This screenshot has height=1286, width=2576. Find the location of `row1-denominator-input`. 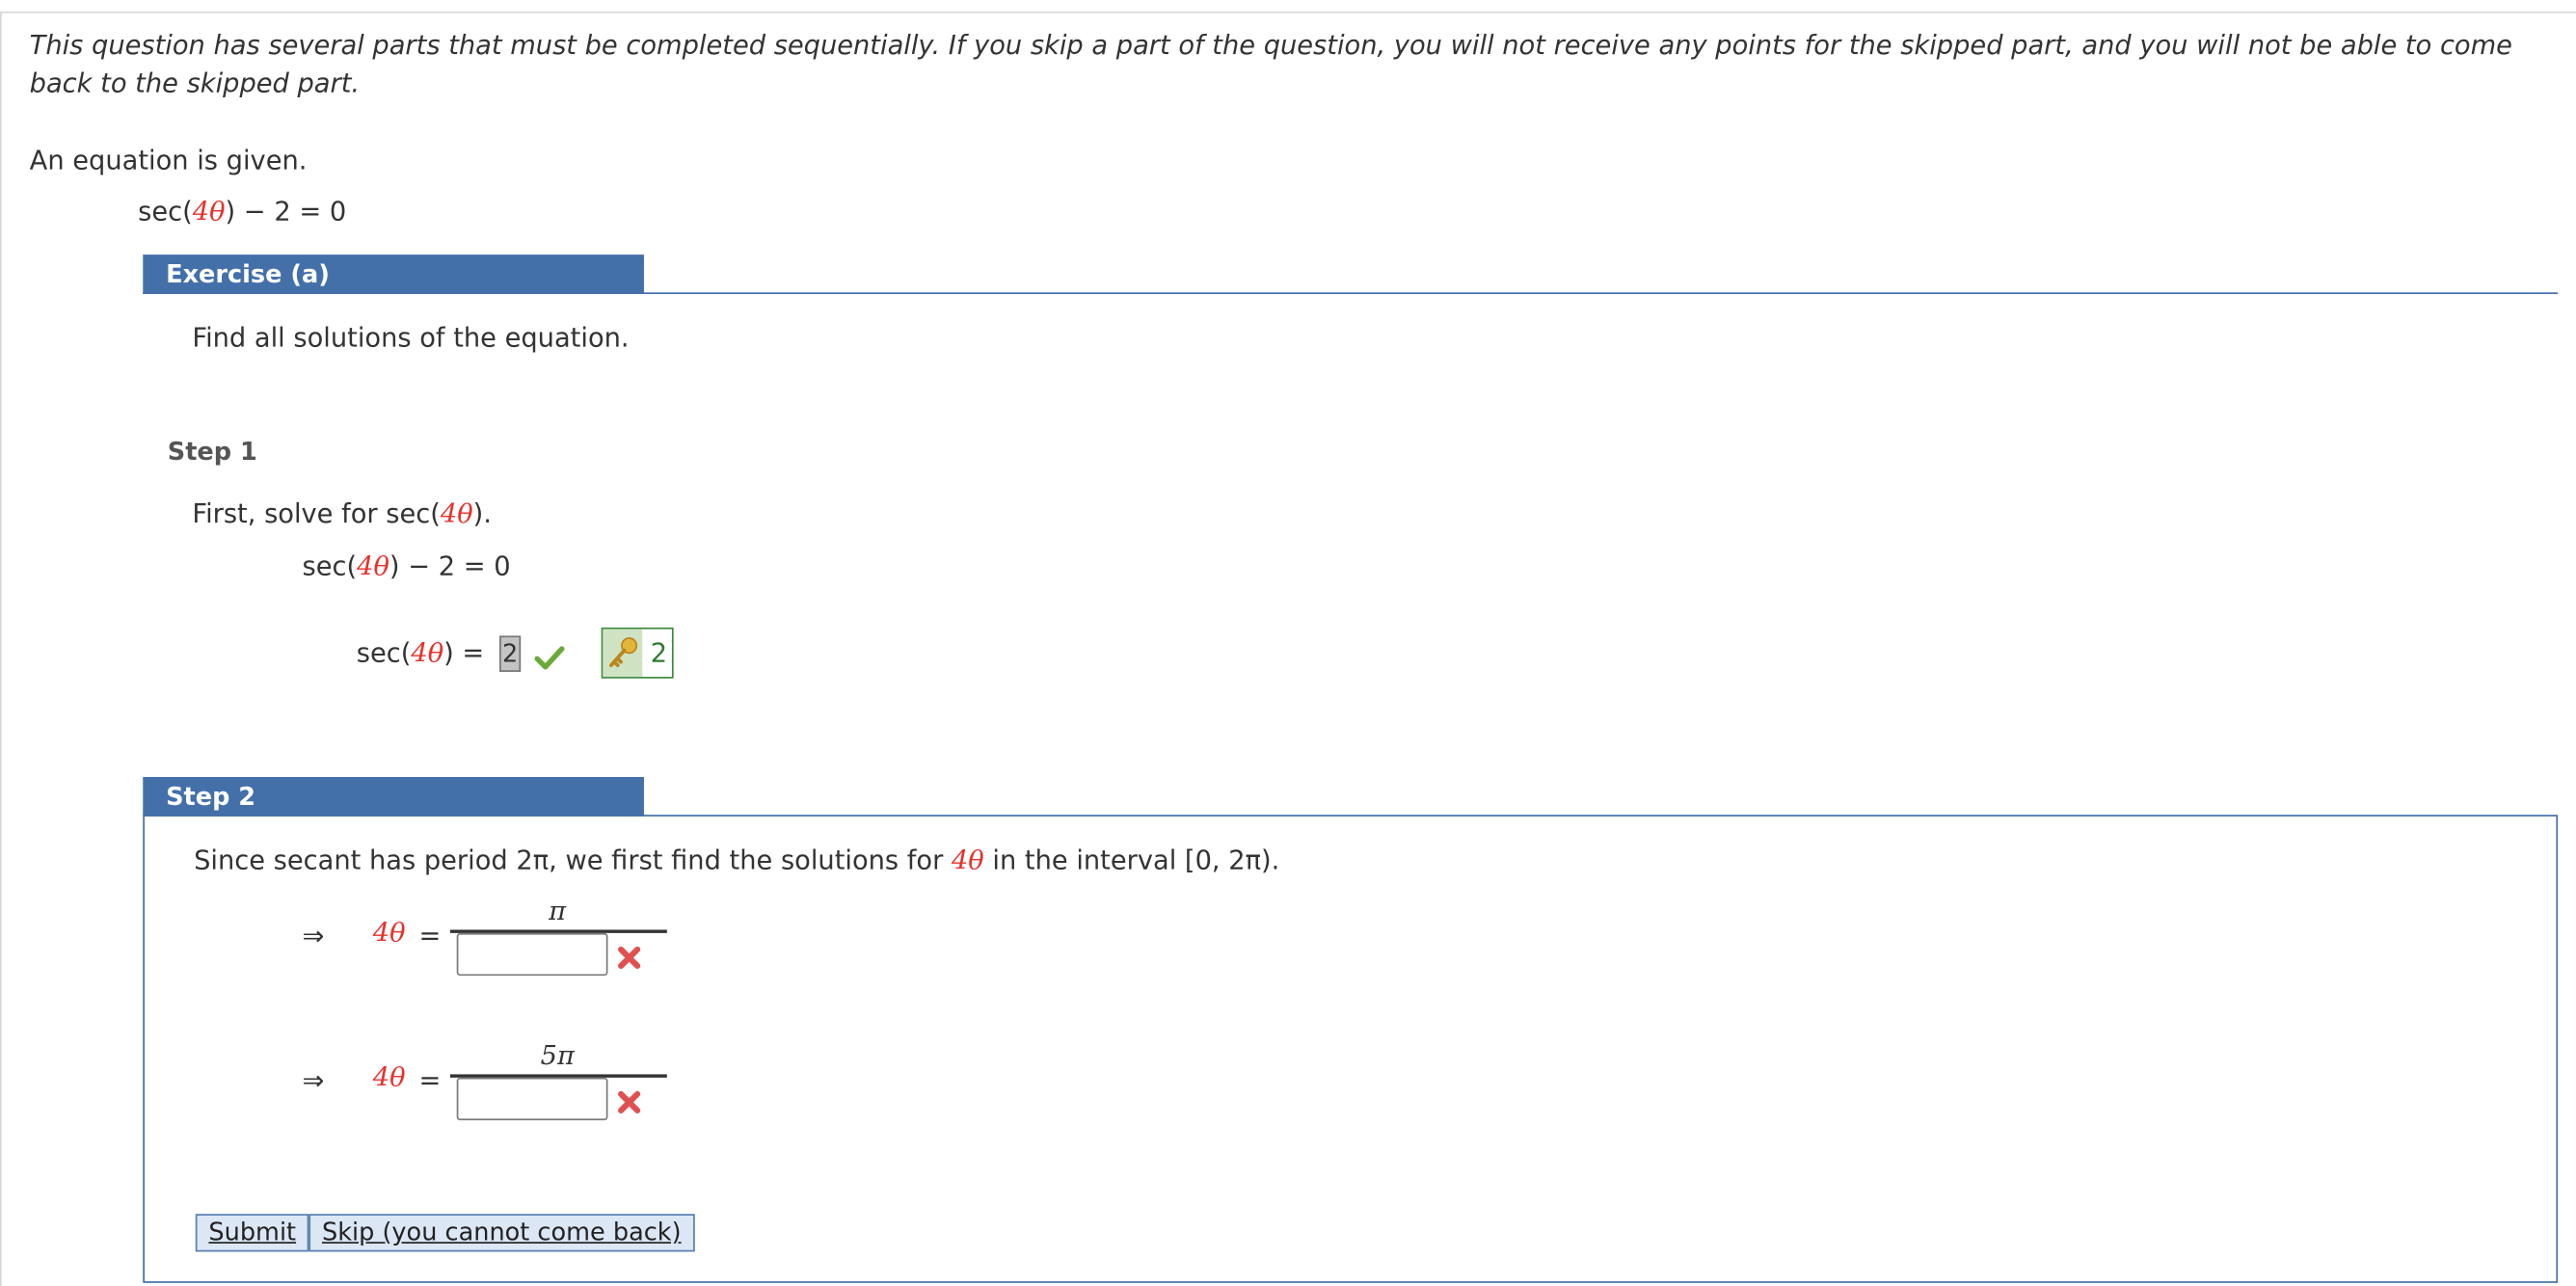

row1-denominator-input is located at coordinates (532, 954).